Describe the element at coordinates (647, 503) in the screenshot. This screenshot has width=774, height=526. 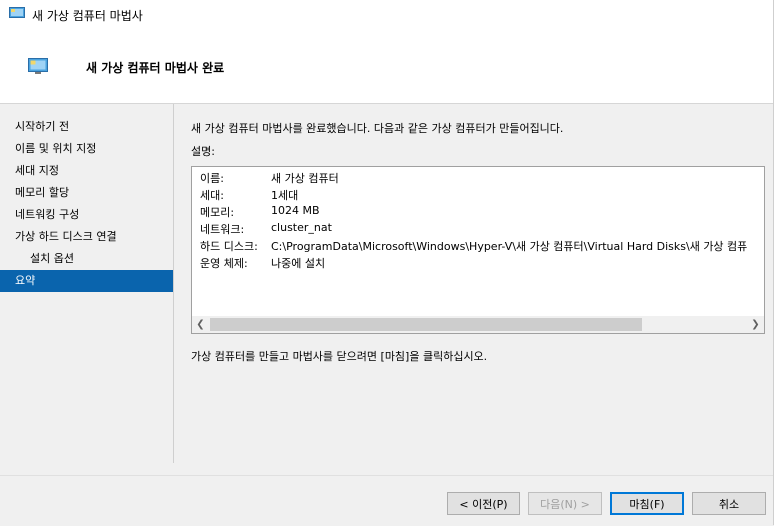
I see `finish-button: 마침(F)` at that location.